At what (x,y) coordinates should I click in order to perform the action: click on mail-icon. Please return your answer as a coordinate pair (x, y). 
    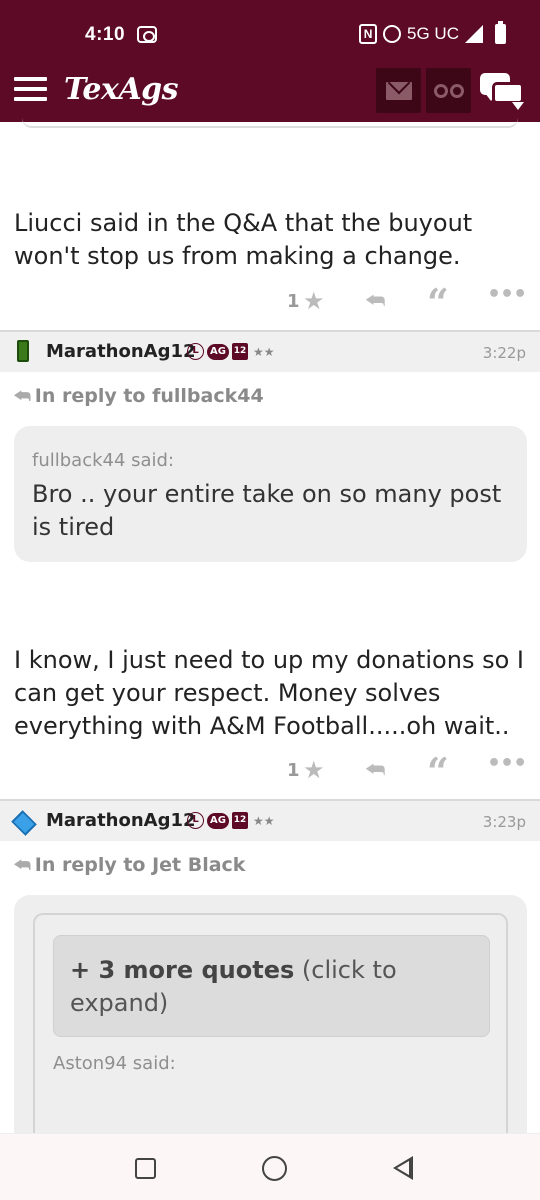
    Looking at the image, I should click on (398, 90).